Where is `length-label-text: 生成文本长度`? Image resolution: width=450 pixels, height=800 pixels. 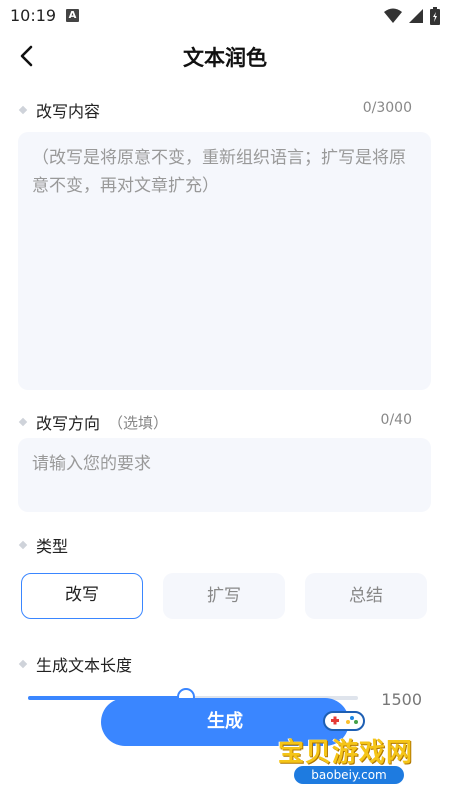 length-label-text: 生成文本长度 is located at coordinates (84, 665).